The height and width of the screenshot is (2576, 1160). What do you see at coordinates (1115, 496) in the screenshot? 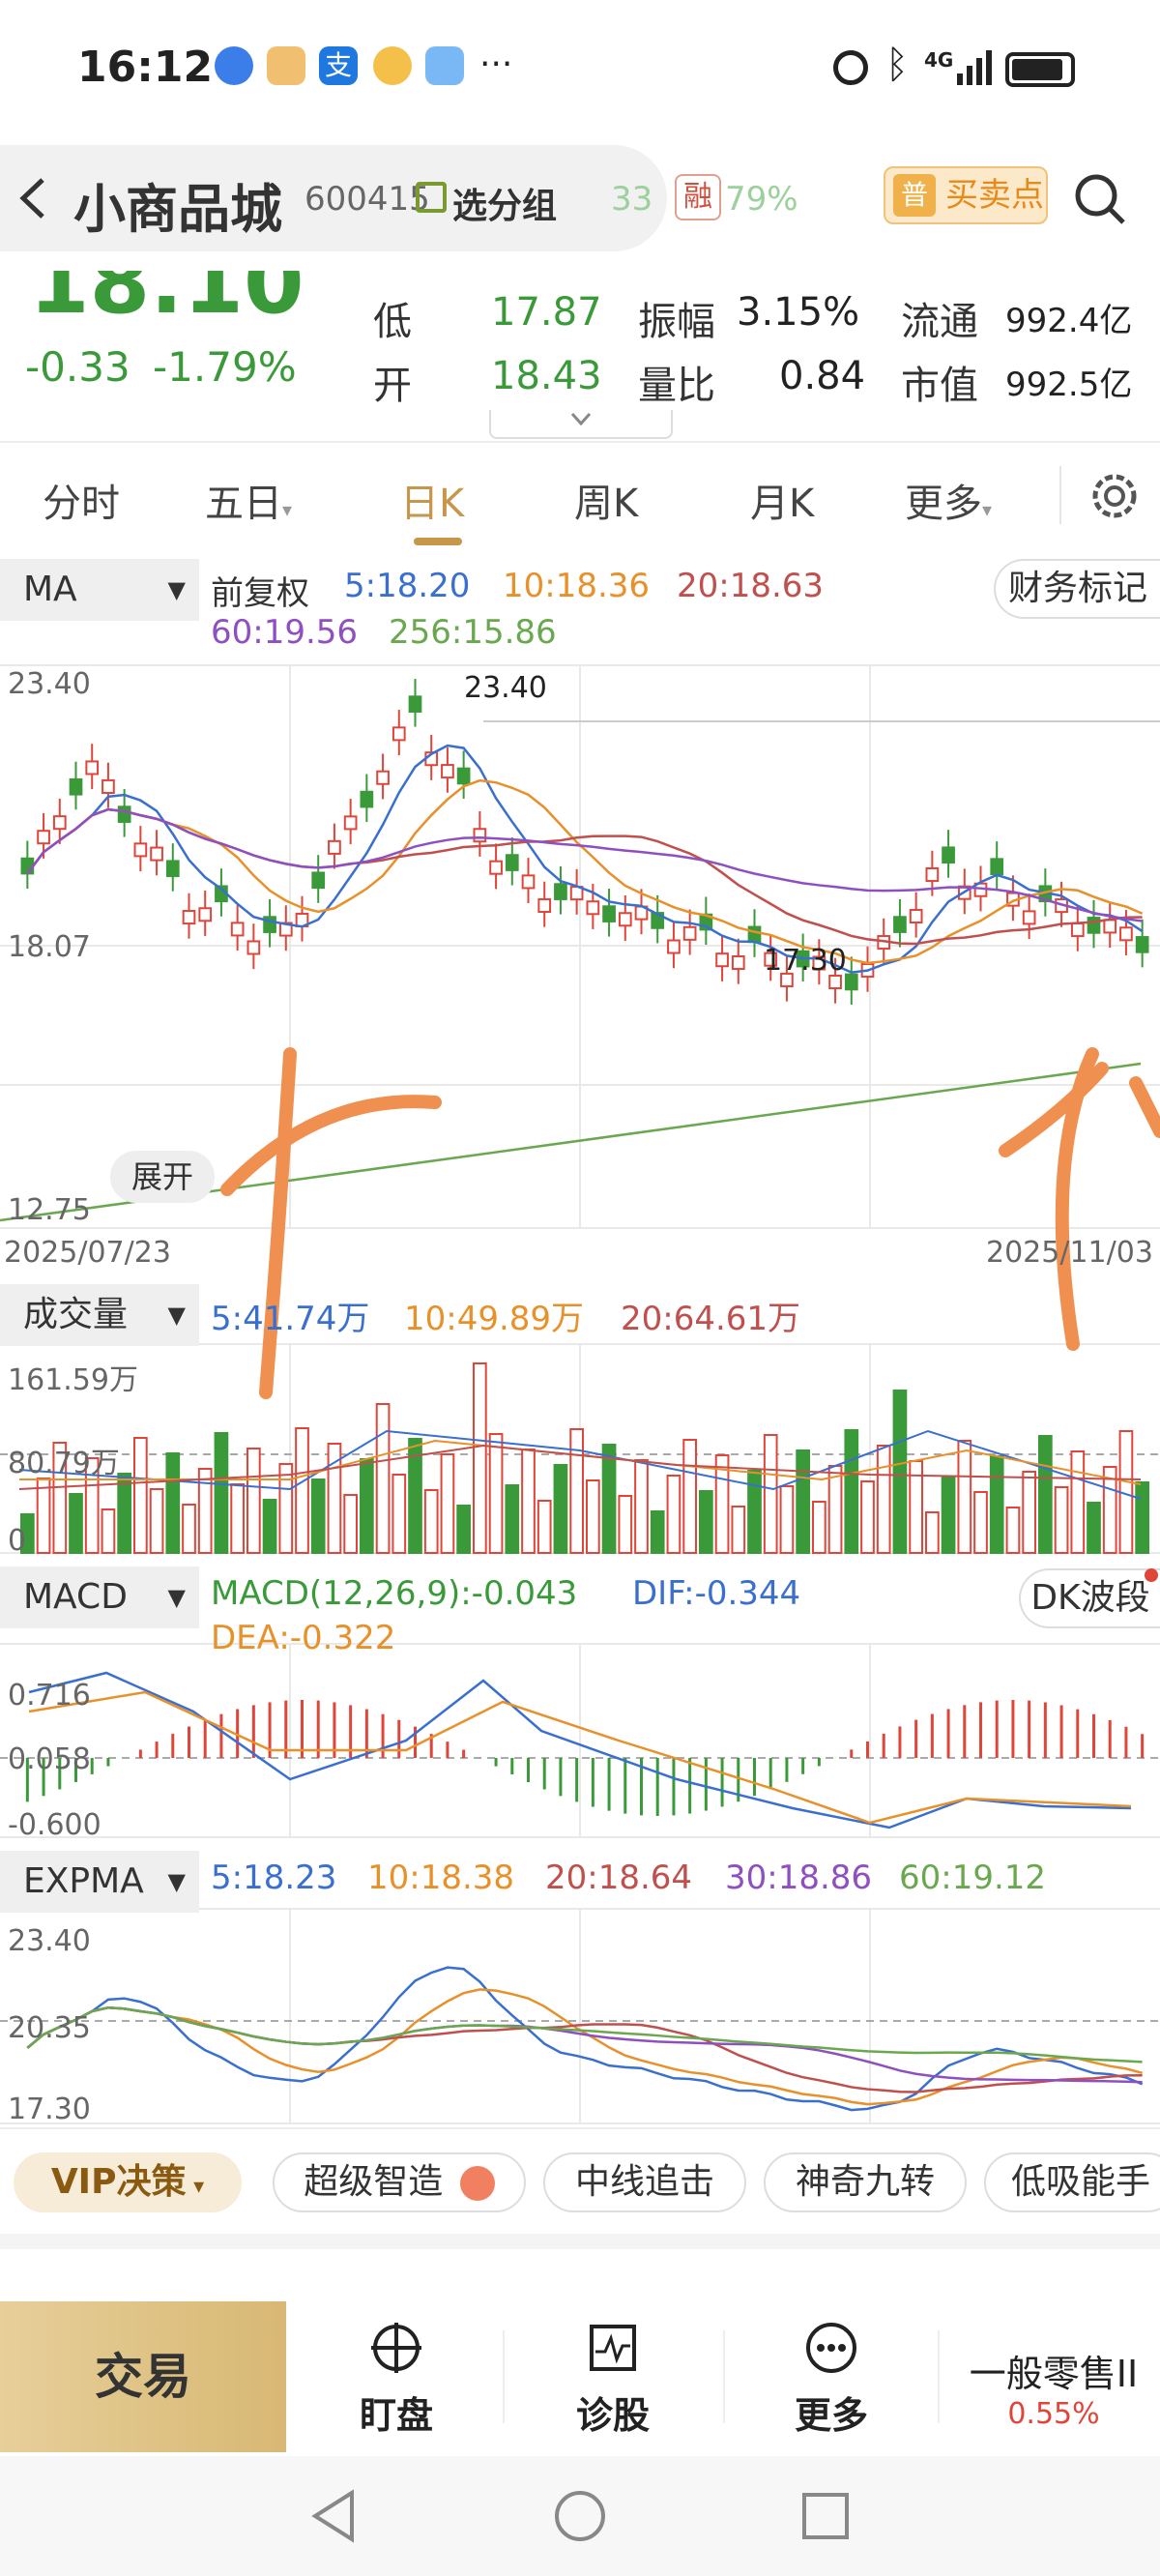
I see `settings-gear-icon` at bounding box center [1115, 496].